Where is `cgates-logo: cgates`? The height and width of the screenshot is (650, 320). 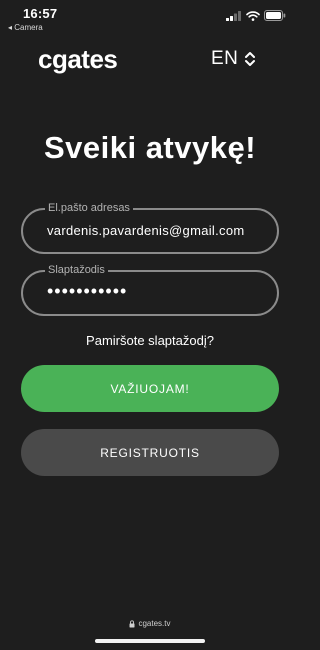 cgates-logo: cgates is located at coordinates (78, 59).